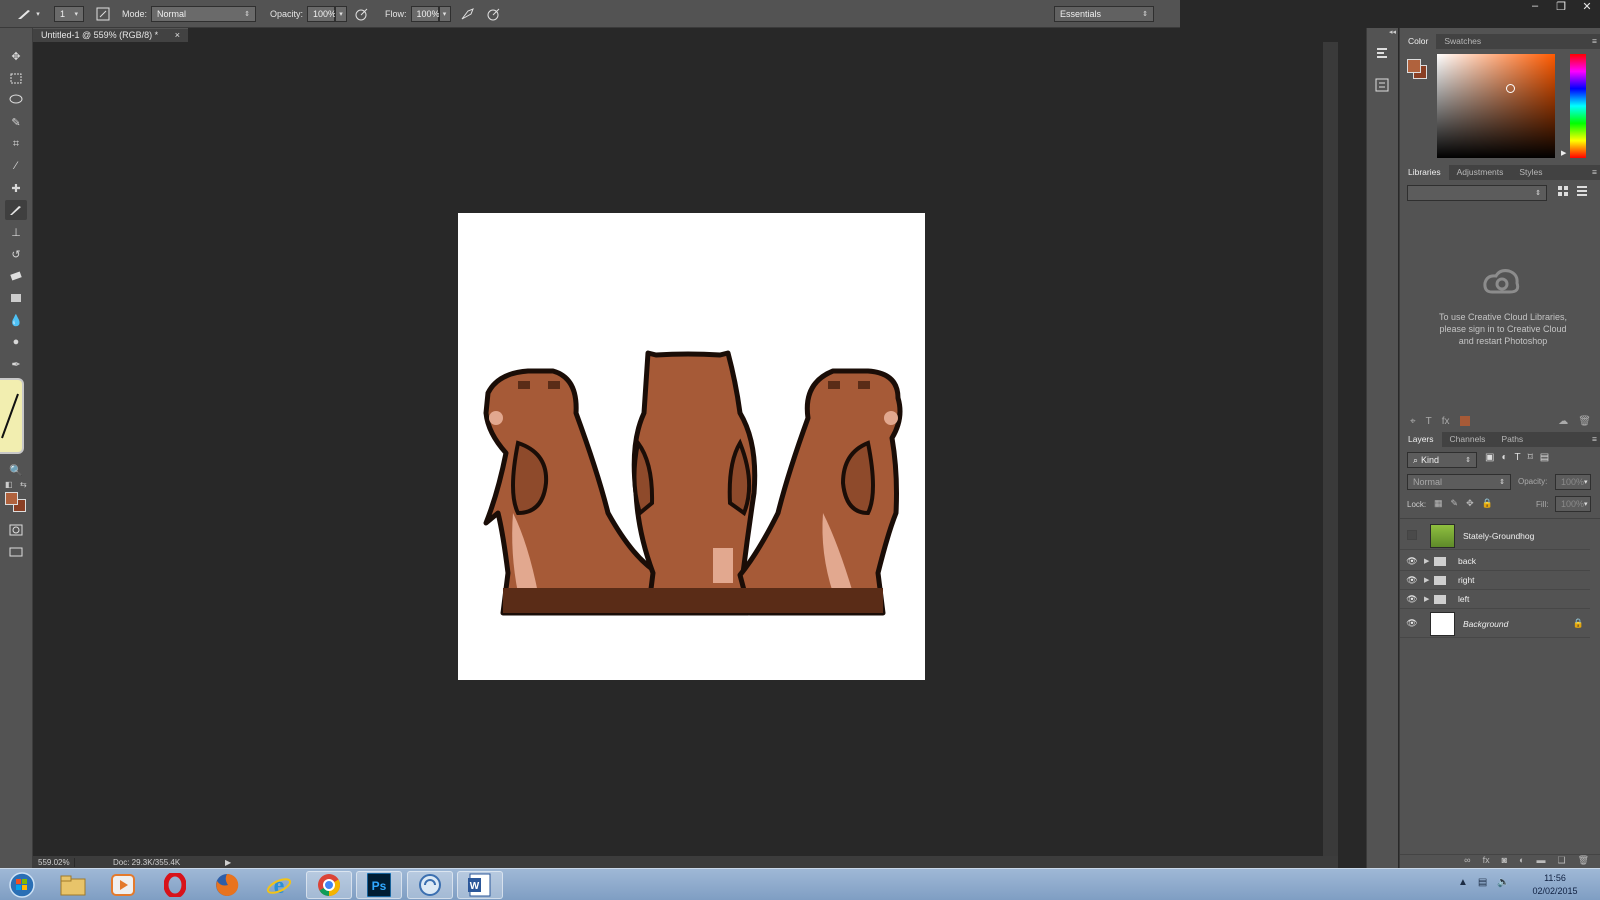 This screenshot has width=1600, height=900. Describe the element at coordinates (1512, 439) in the screenshot. I see `tab-paths: Paths` at that location.